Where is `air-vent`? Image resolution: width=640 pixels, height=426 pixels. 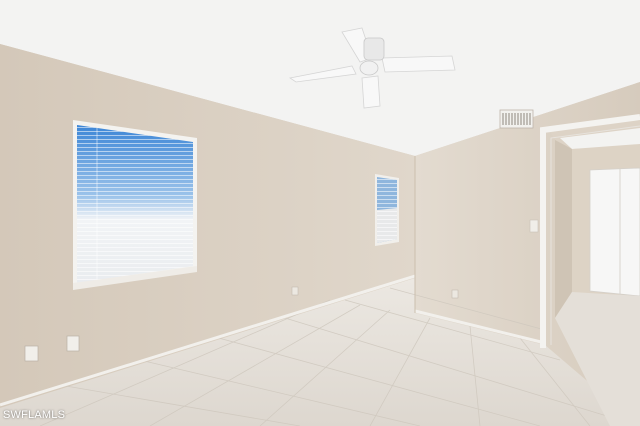
air-vent is located at coordinates (516, 119).